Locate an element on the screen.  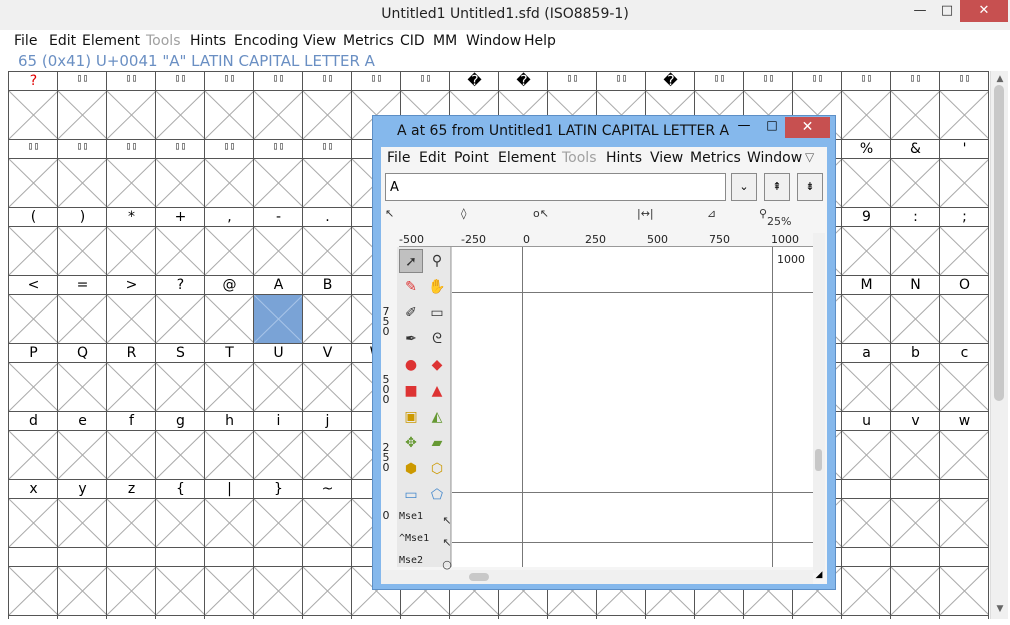
gw-menu-metrics: Metrics is located at coordinates (715, 158).